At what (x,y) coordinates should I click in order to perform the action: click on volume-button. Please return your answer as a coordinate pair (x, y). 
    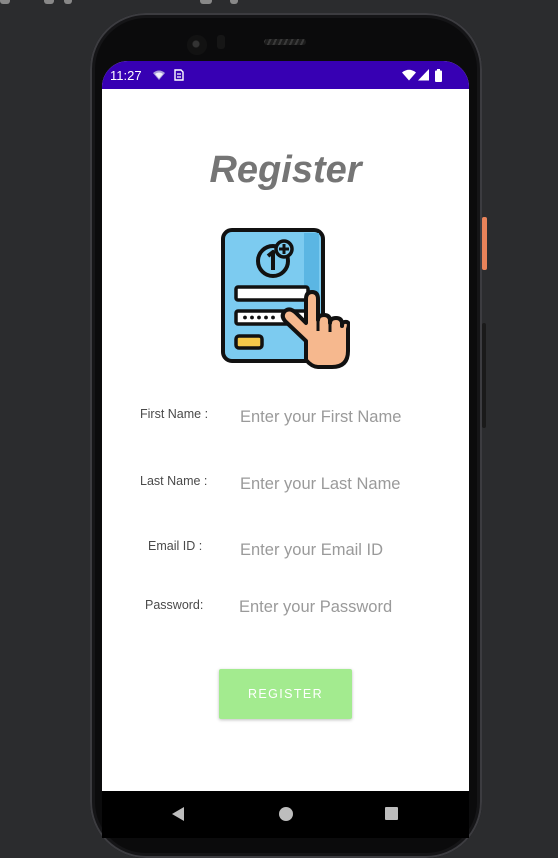
    Looking at the image, I should click on (484, 375).